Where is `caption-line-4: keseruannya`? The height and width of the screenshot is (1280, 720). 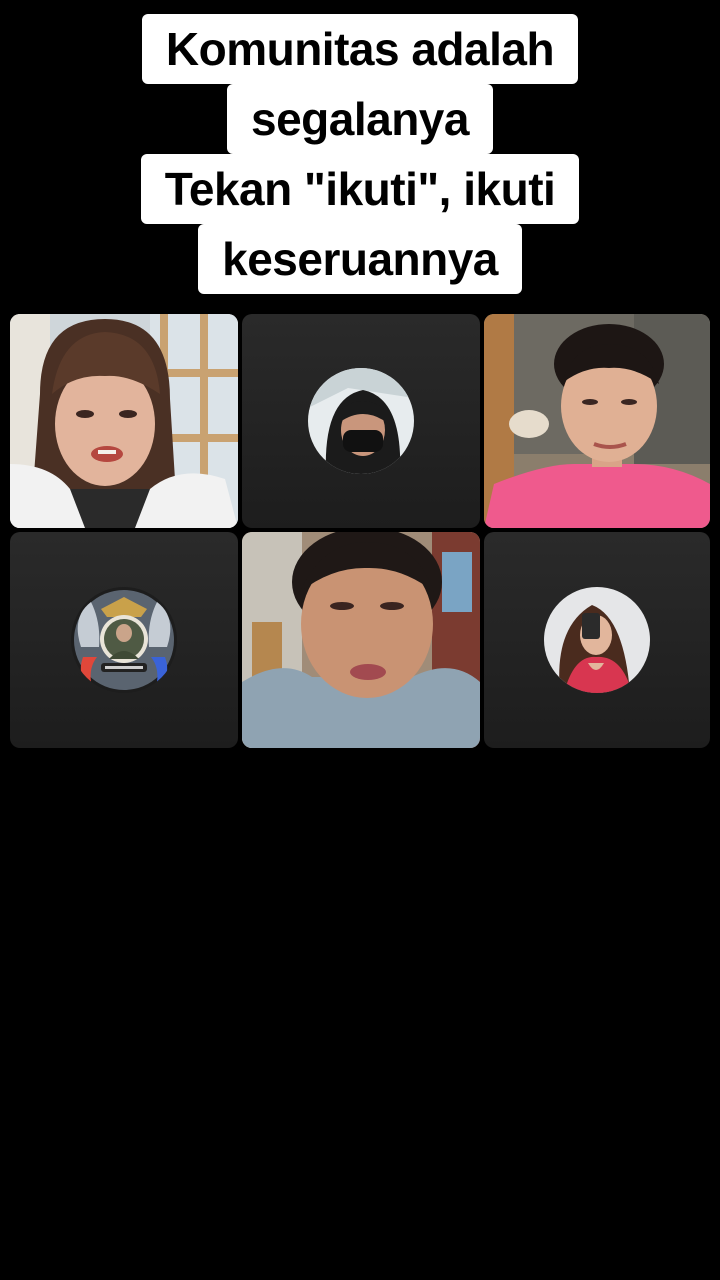
caption-line-4: keseruannya is located at coordinates (360, 259).